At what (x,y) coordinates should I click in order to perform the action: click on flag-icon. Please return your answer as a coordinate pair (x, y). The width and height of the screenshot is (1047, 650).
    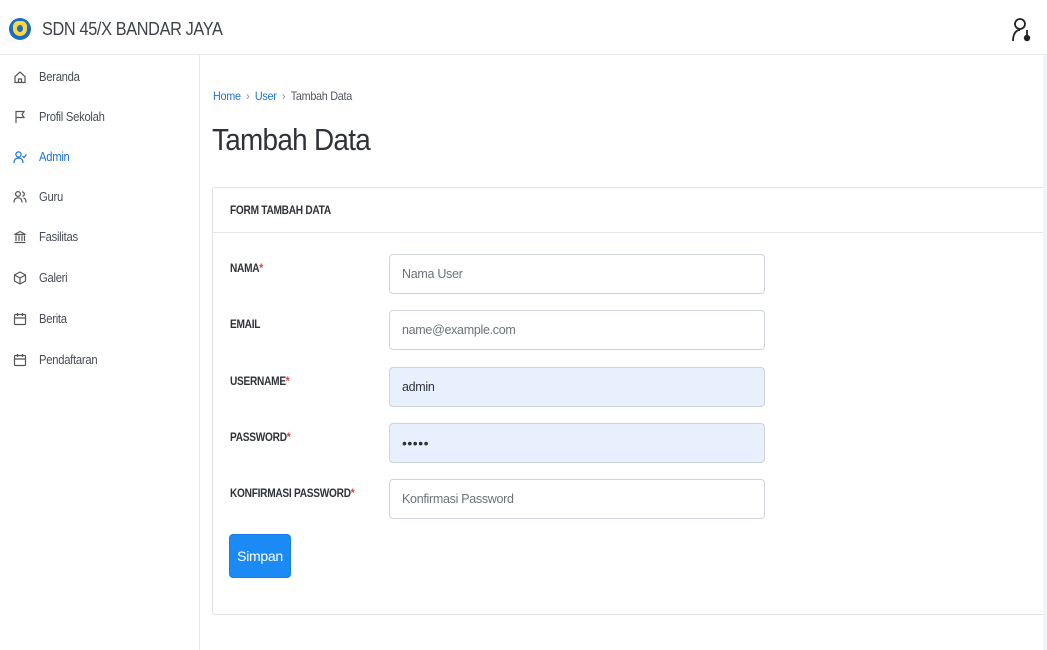
    Looking at the image, I should click on (20, 117).